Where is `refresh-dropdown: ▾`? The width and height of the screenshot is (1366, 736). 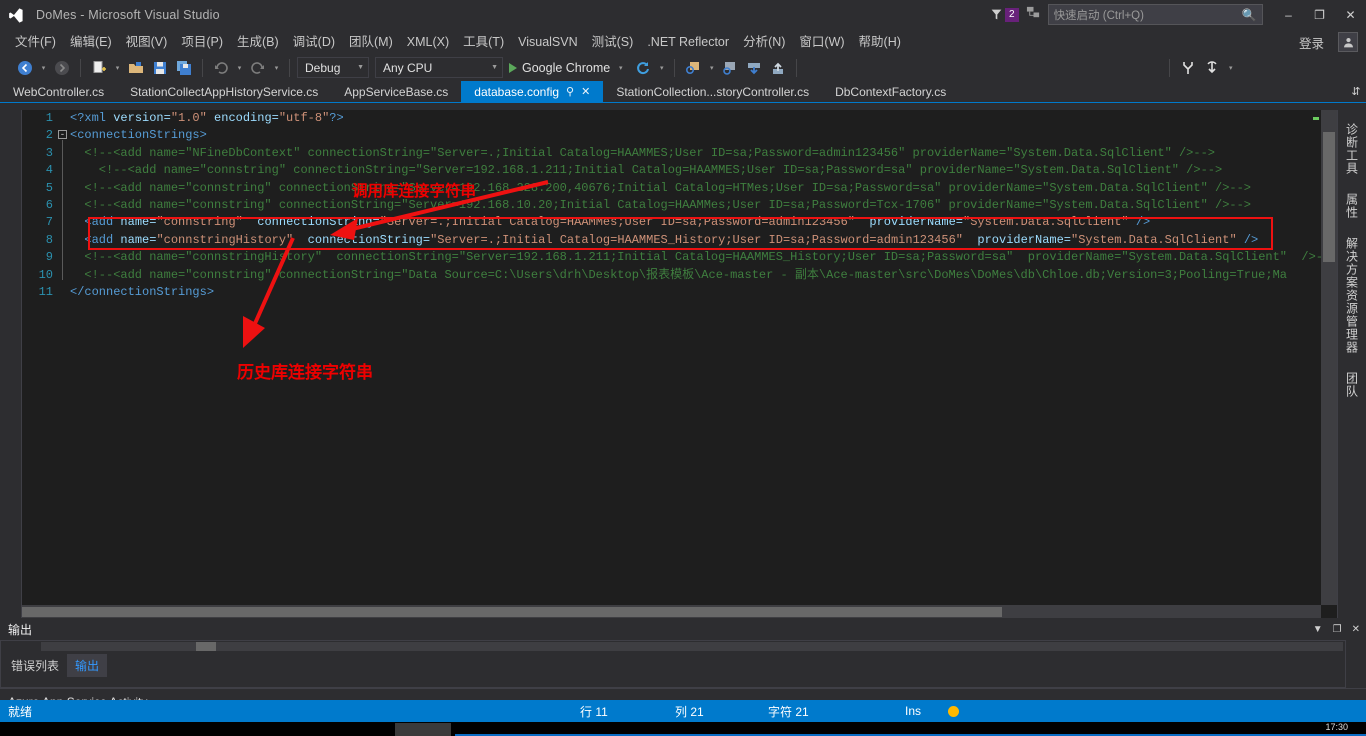
refresh-dropdown: ▾ is located at coordinates (661, 68).